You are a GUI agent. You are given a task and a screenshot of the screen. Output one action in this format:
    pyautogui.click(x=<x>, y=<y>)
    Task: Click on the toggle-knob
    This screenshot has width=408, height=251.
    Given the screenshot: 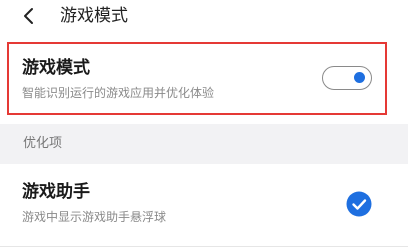 What is the action you would take?
    pyautogui.click(x=359, y=77)
    